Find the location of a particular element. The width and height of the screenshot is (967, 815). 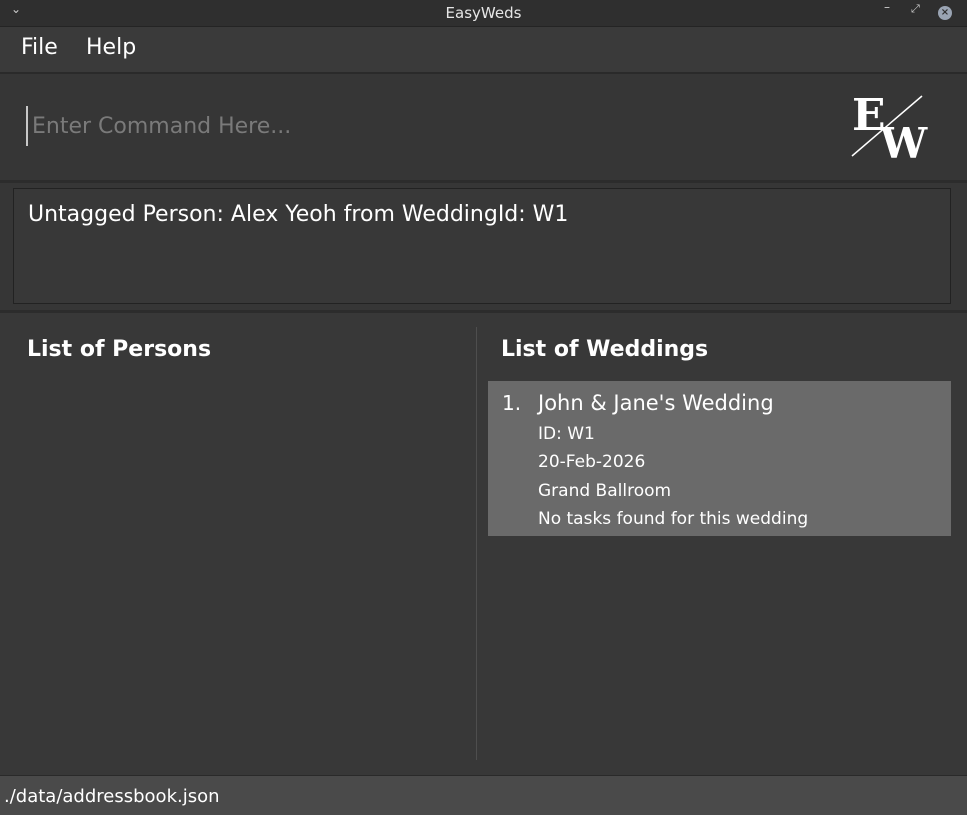

window-title: EasyWeds is located at coordinates (483, 13).